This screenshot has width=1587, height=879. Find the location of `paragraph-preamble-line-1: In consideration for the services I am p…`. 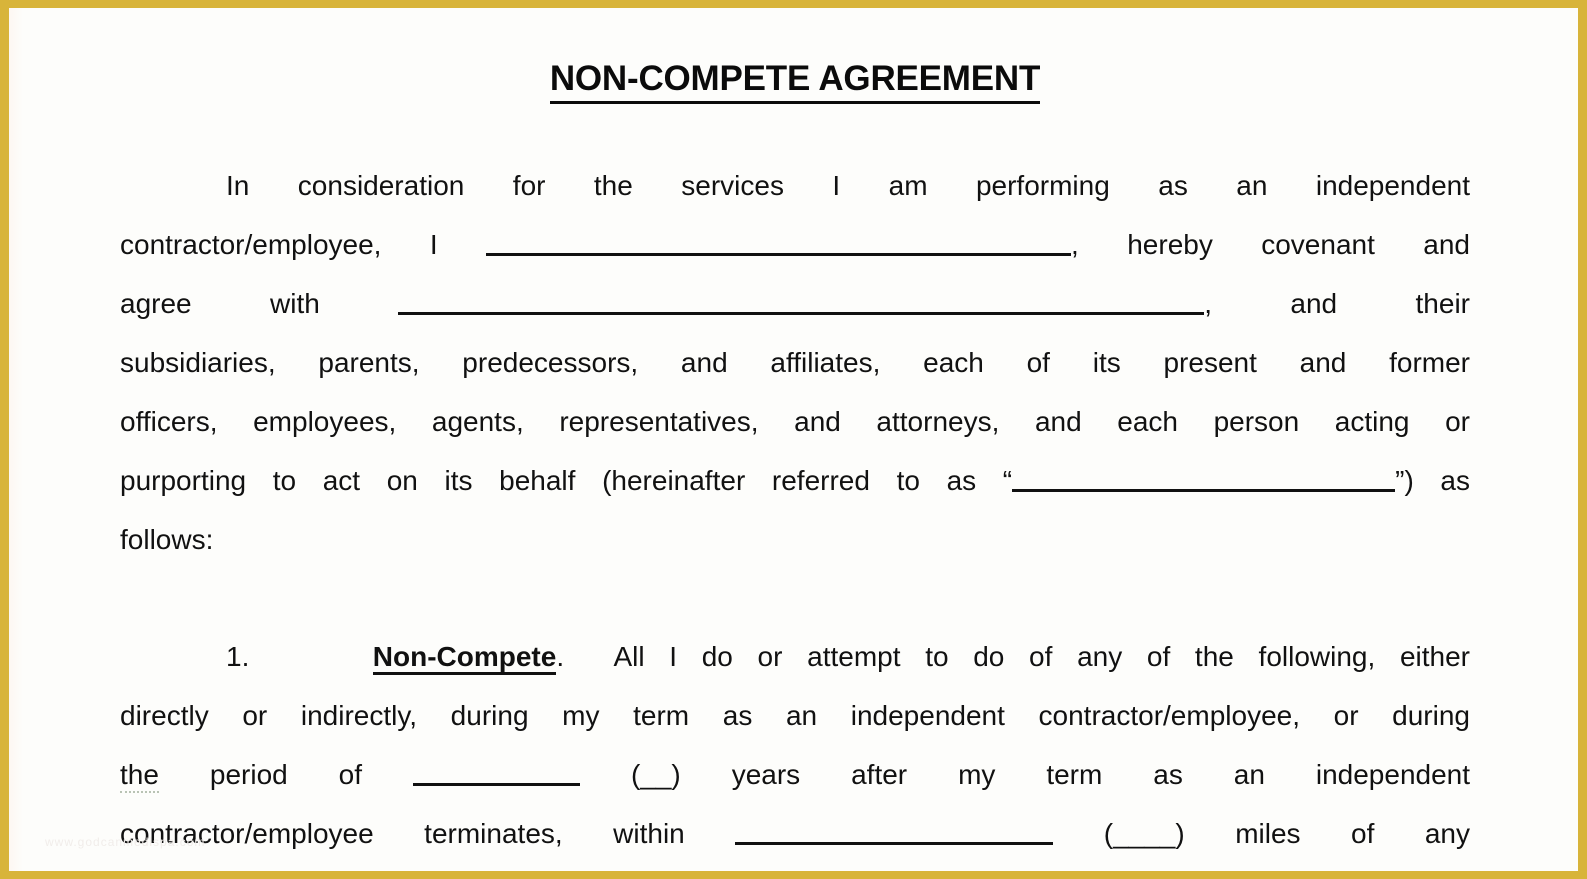

paragraph-preamble-line-1: In consideration for the services I am p… is located at coordinates (795, 185).